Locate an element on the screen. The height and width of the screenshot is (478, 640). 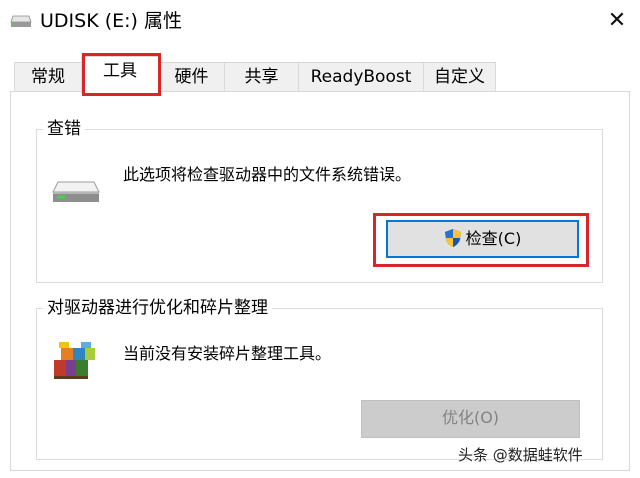
tab-tools: 工具 is located at coordinates (120, 74).